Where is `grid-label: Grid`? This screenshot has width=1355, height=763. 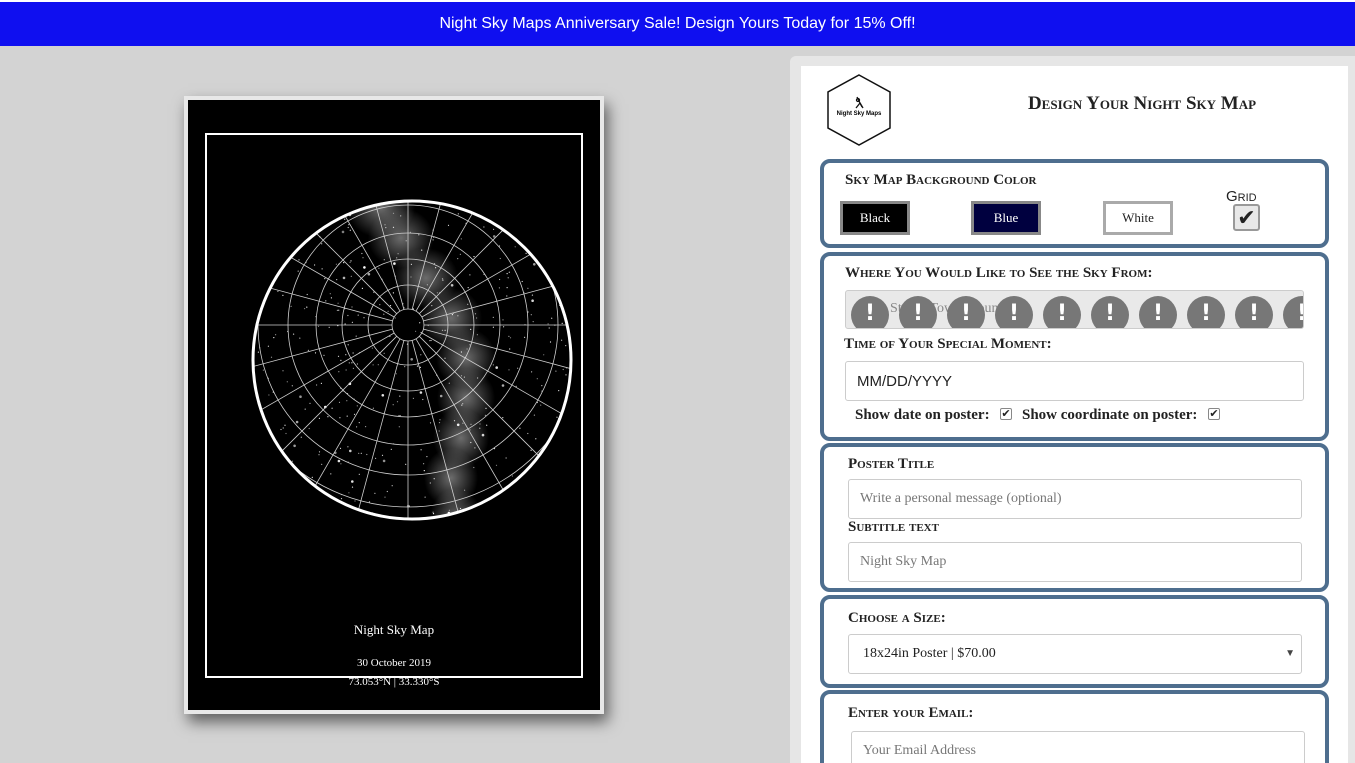
grid-label: Grid is located at coordinates (1241, 196).